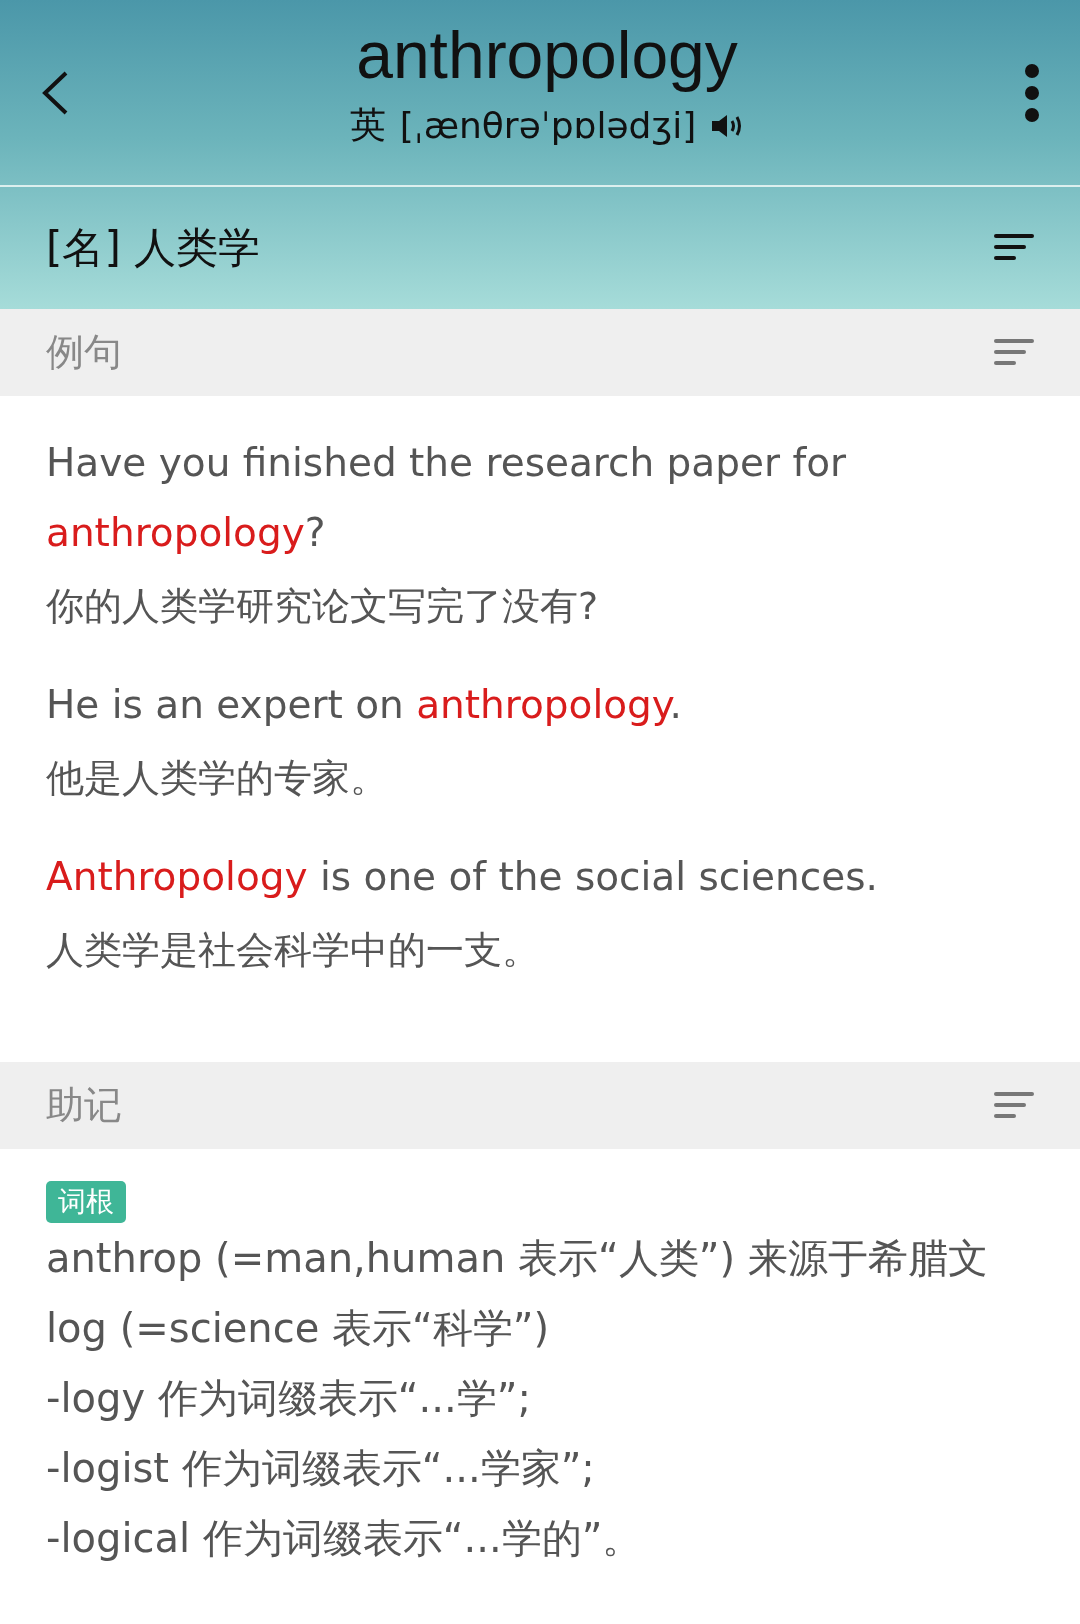  What do you see at coordinates (55, 92) in the screenshot?
I see `back-icon` at bounding box center [55, 92].